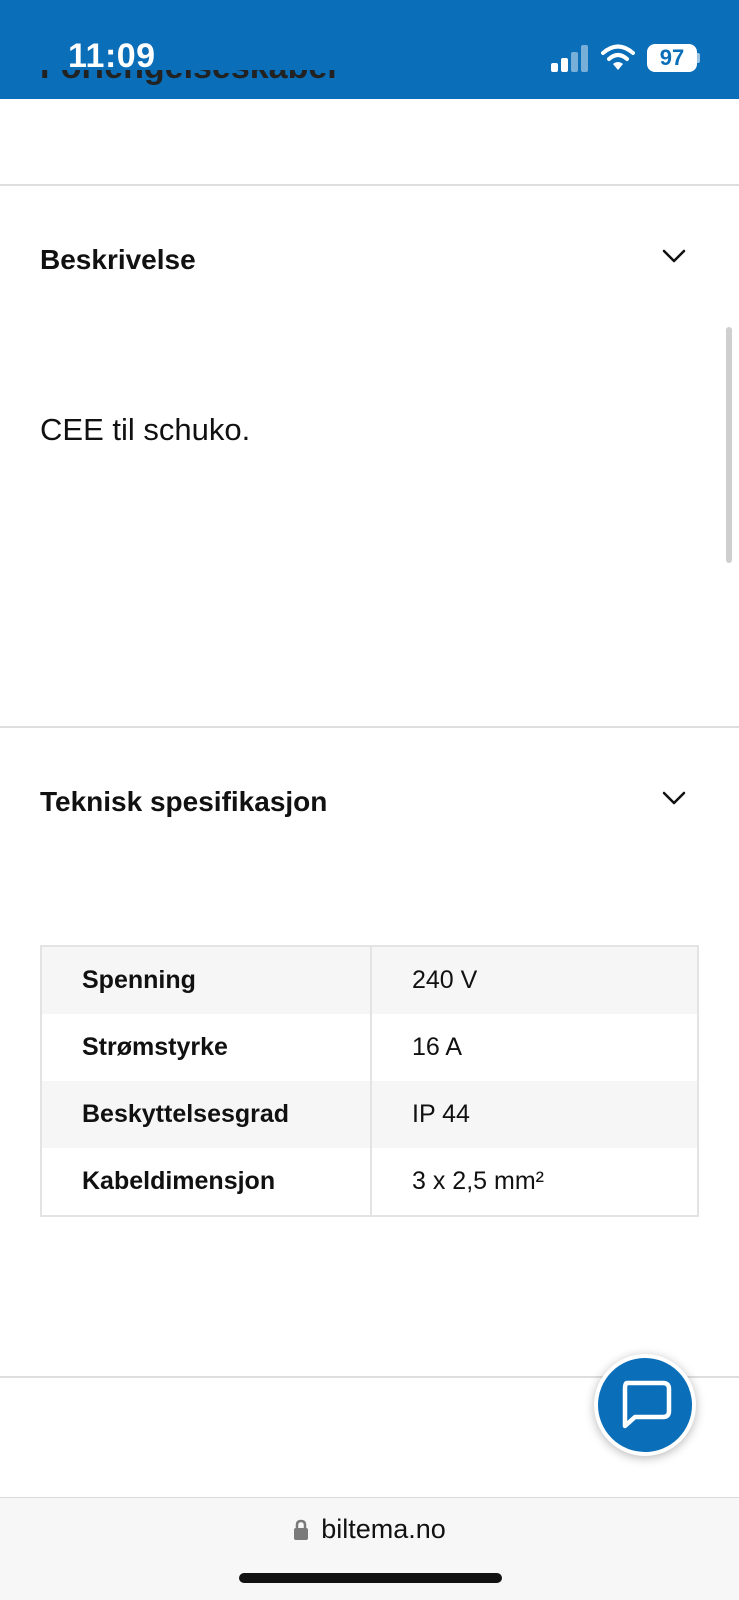  What do you see at coordinates (383, 1529) in the screenshot?
I see `url-text: biltema.no` at bounding box center [383, 1529].